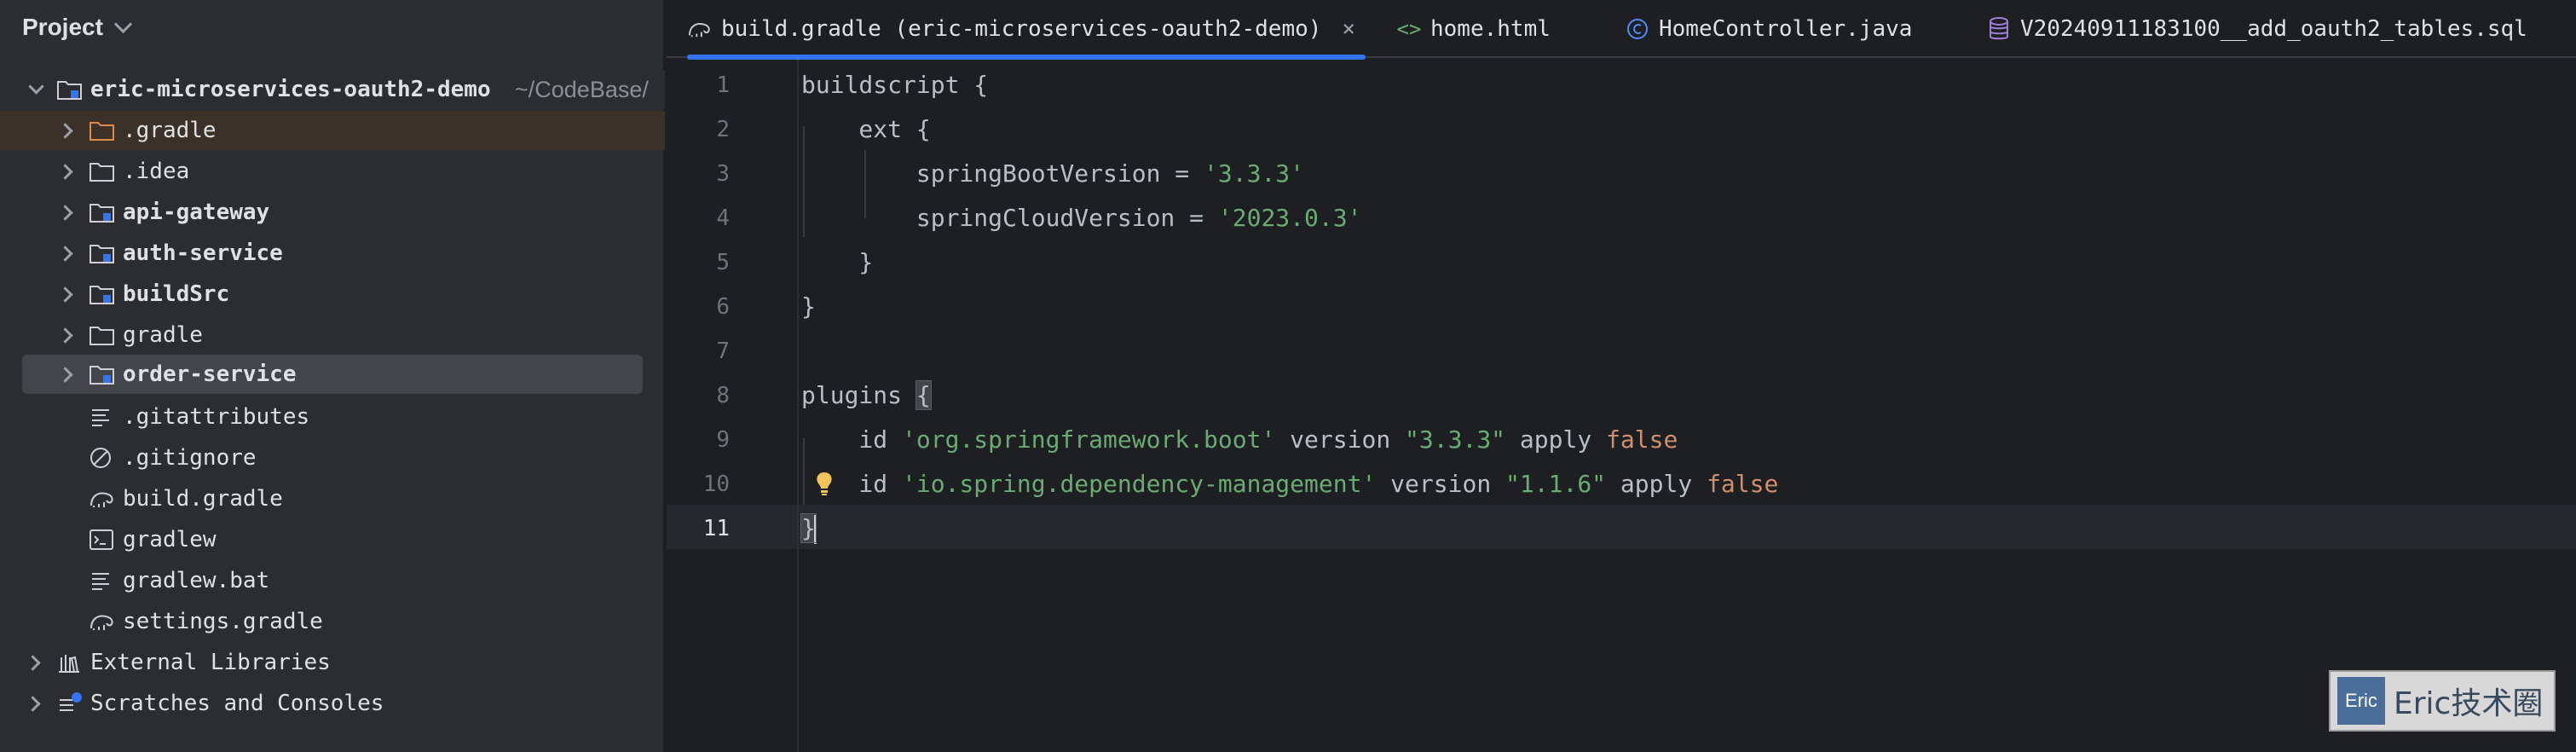 The height and width of the screenshot is (752, 2576). I want to click on code-line-6: }, so click(808, 307).